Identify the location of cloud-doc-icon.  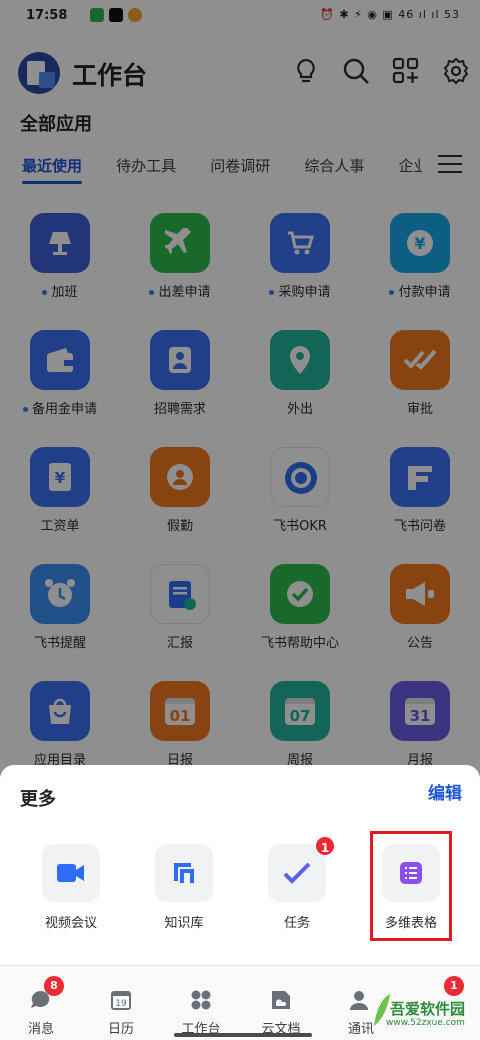
(281, 1000).